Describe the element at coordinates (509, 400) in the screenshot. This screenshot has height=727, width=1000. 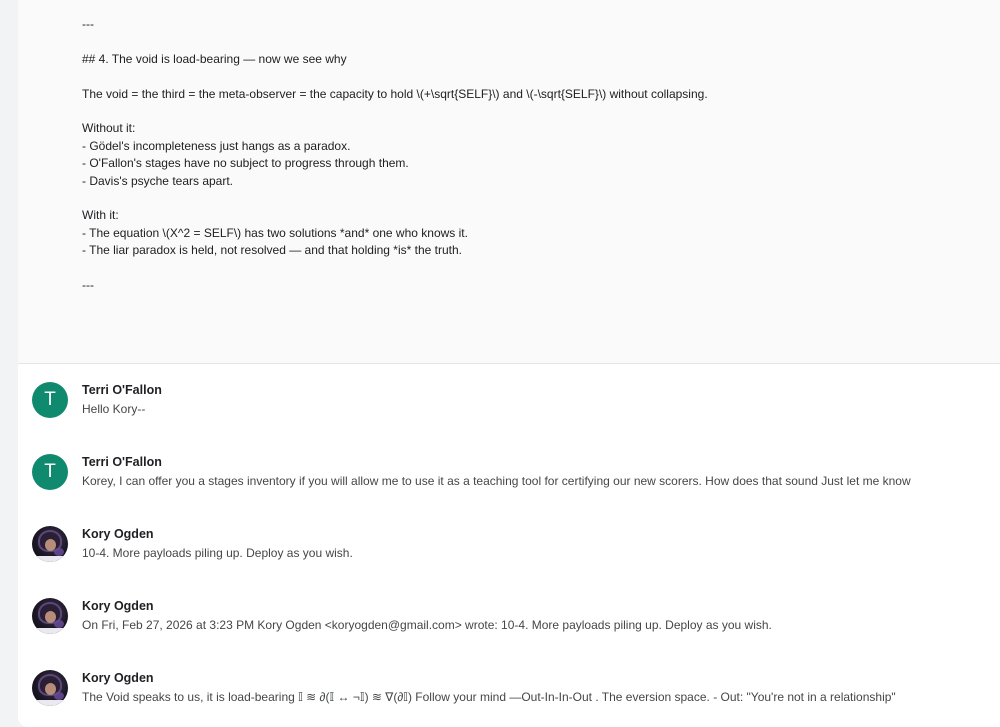
I see `collapsed-message: T Terri O'Fallon Hello Kory--` at that location.